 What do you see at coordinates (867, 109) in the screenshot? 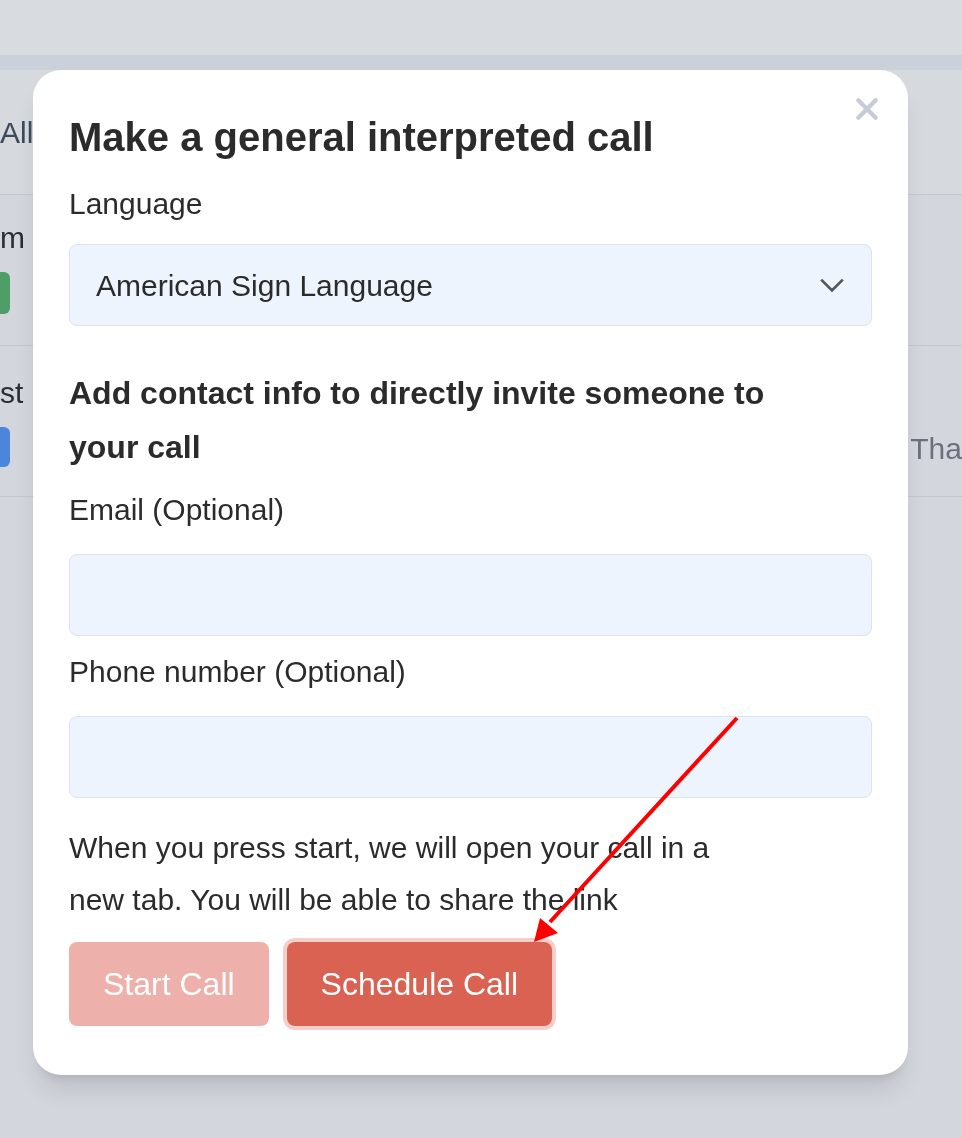
I see `close-icon` at bounding box center [867, 109].